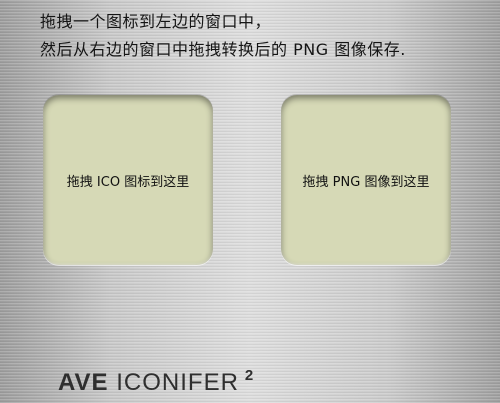 This screenshot has width=500, height=403. I want to click on png-drop-zone-label: 拖拽 PNG 图像到这里, so click(366, 182).